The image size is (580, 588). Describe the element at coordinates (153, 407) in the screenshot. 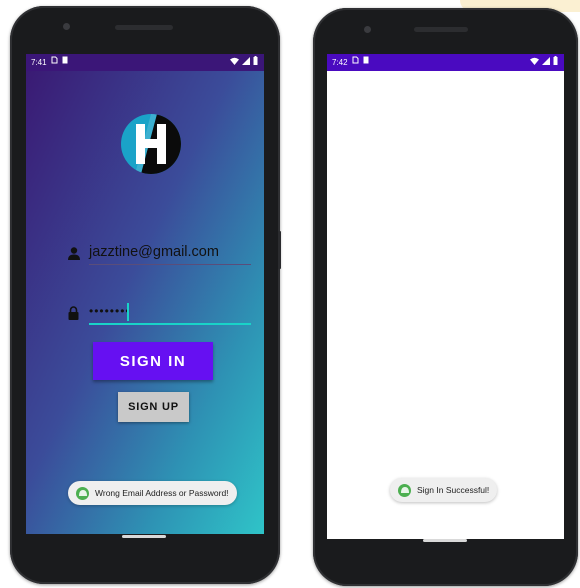

I see `sign-up-button: SIGN UP` at that location.